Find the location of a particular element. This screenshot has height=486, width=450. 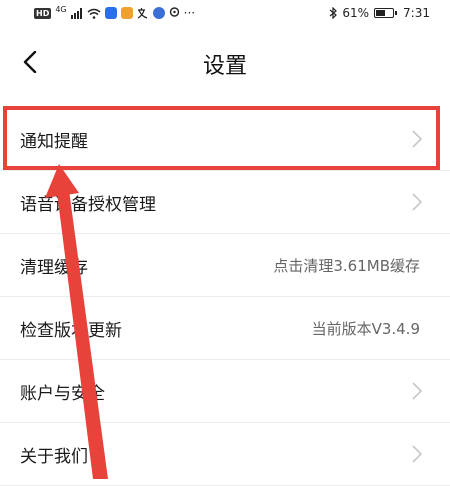

row-label: 清理缓存 is located at coordinates (54, 267).